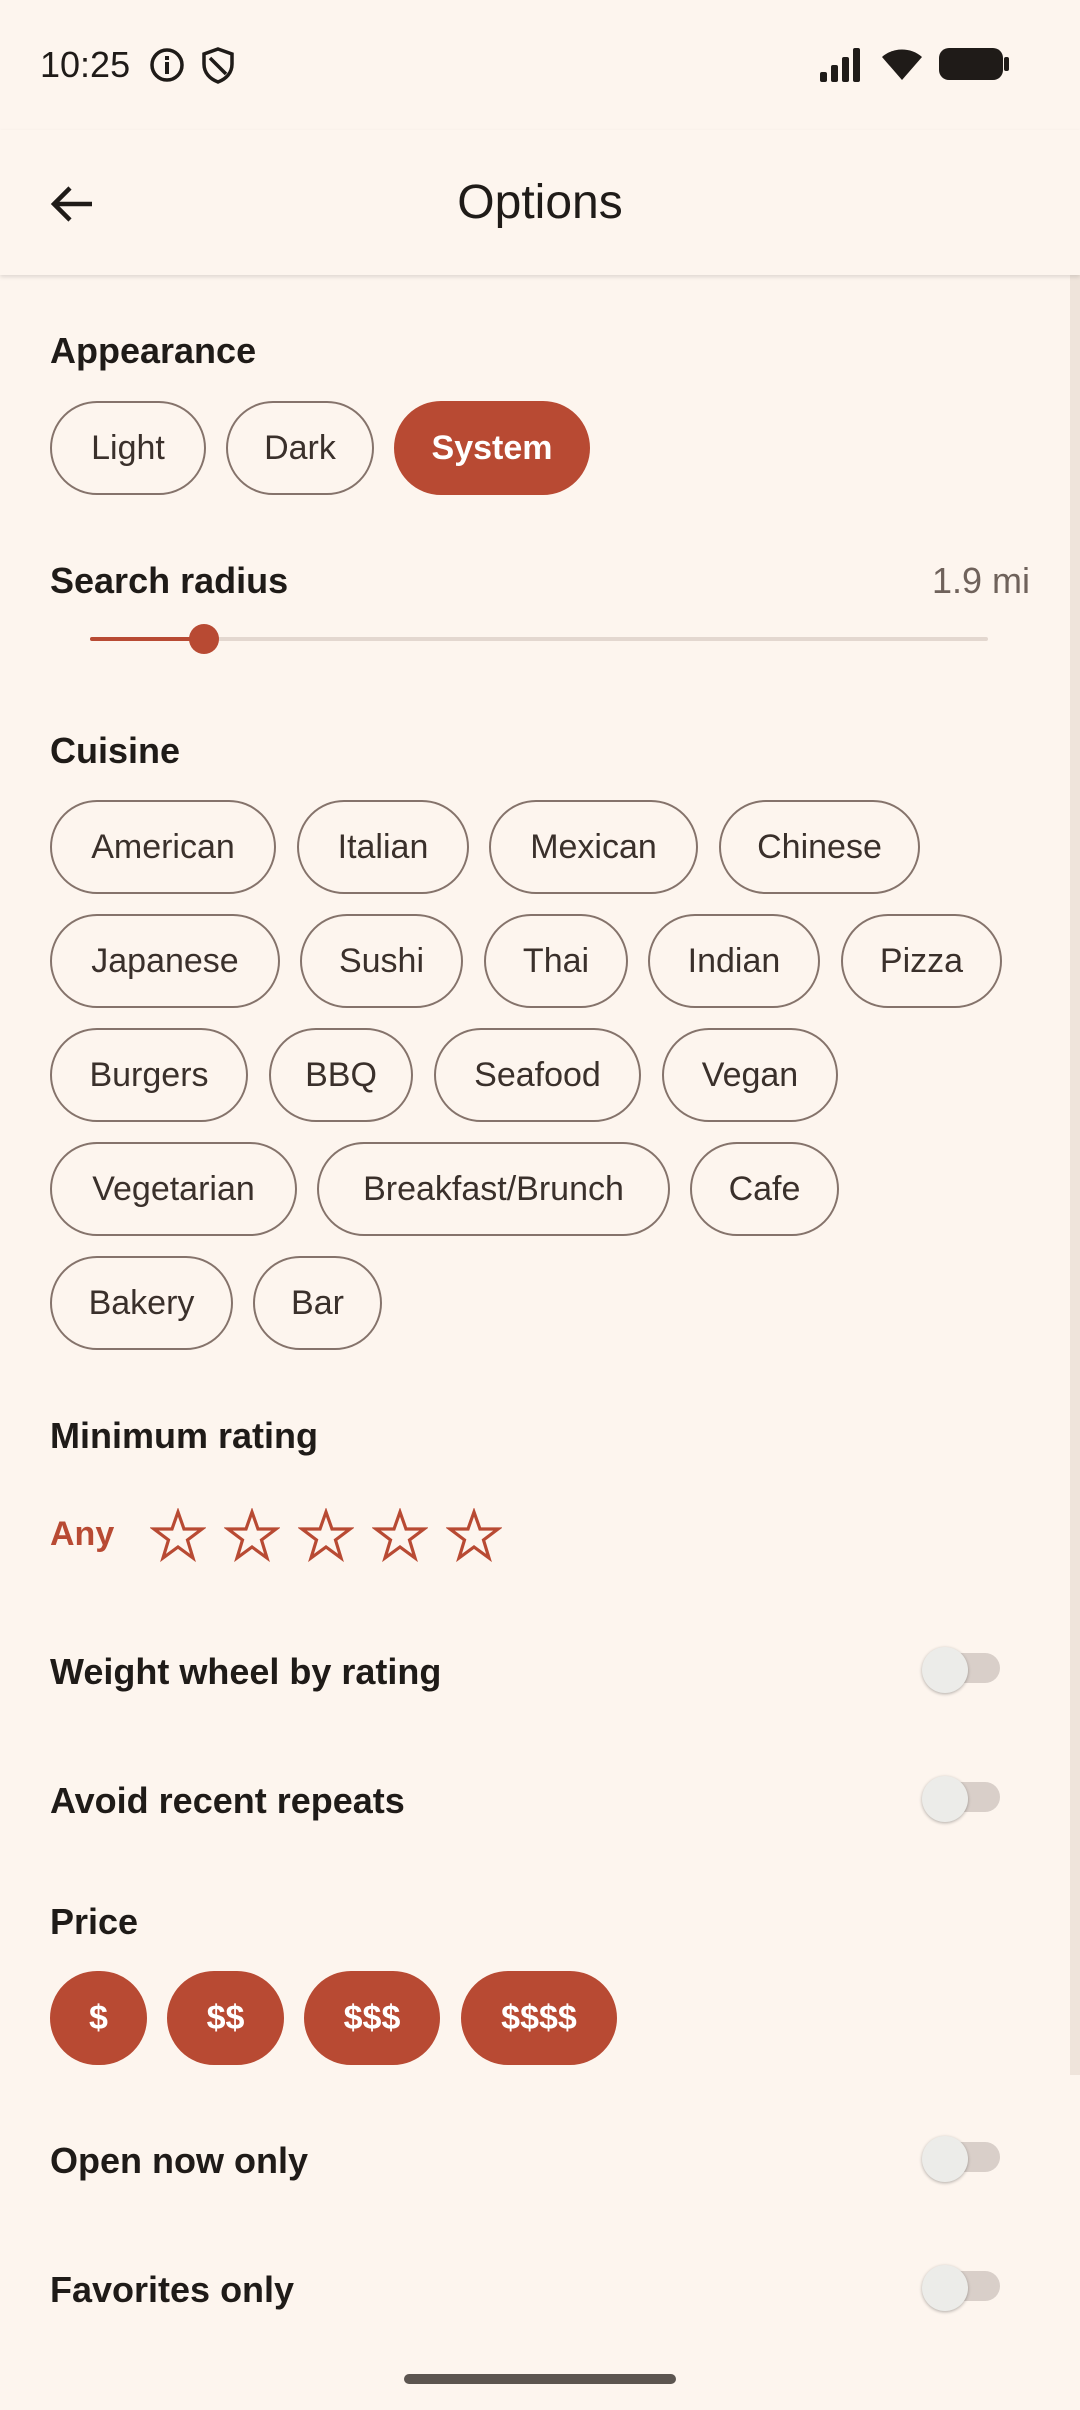 The image size is (1080, 2410). Describe the element at coordinates (147, 639) in the screenshot. I see `slider-fill` at that location.